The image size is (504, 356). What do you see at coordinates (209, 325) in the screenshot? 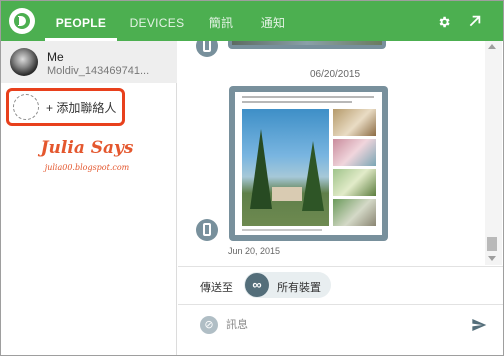
I see `link-icon: ⊘` at bounding box center [209, 325].